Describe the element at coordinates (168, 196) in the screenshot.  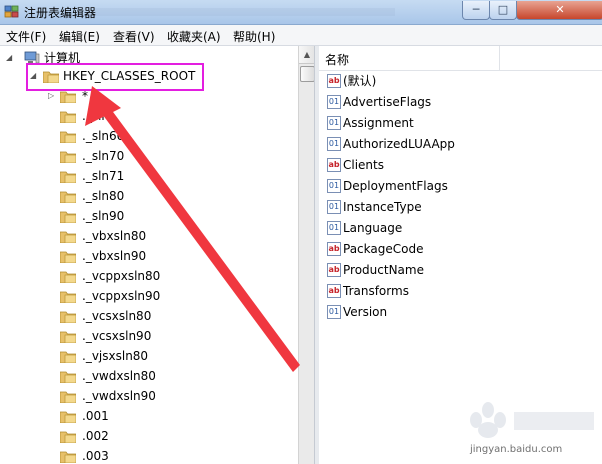
I see `tree-item-subkey: ._sln80` at that location.